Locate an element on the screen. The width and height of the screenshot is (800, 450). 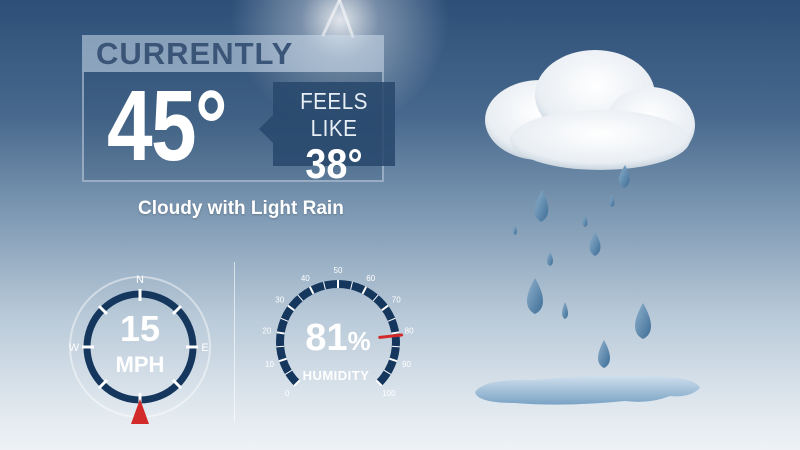
humidity-scale-label: 90 is located at coordinates (406, 364).